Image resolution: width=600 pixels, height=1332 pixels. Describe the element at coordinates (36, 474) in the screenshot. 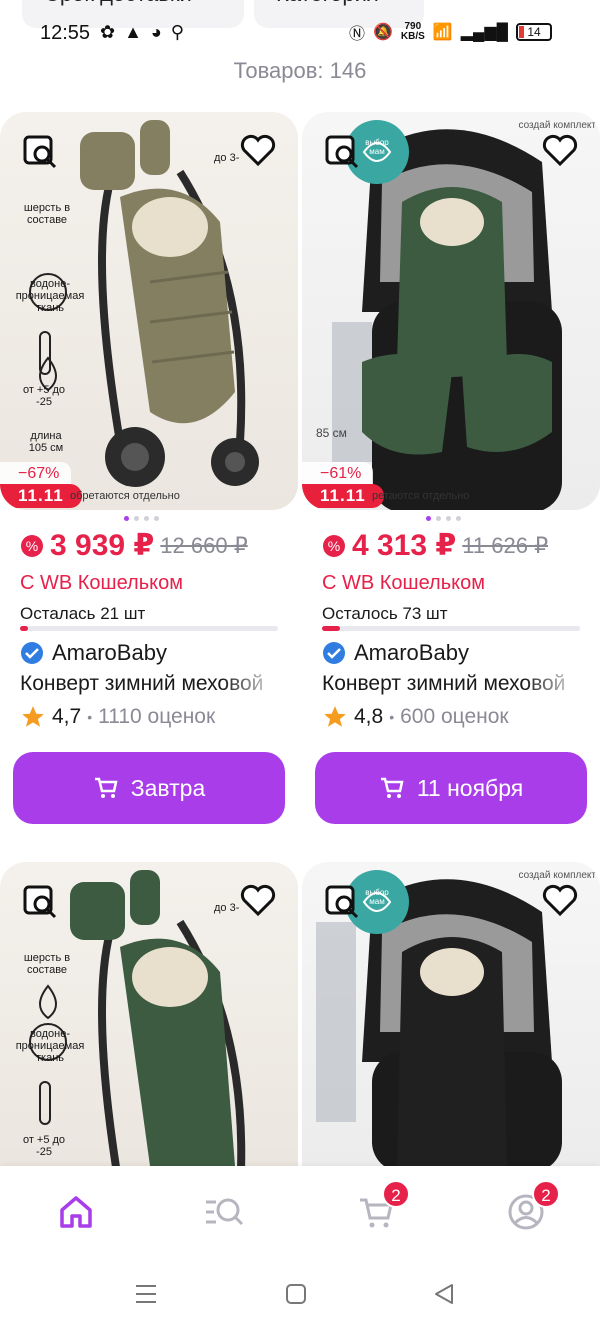

I see `discount-badge: −67%` at that location.